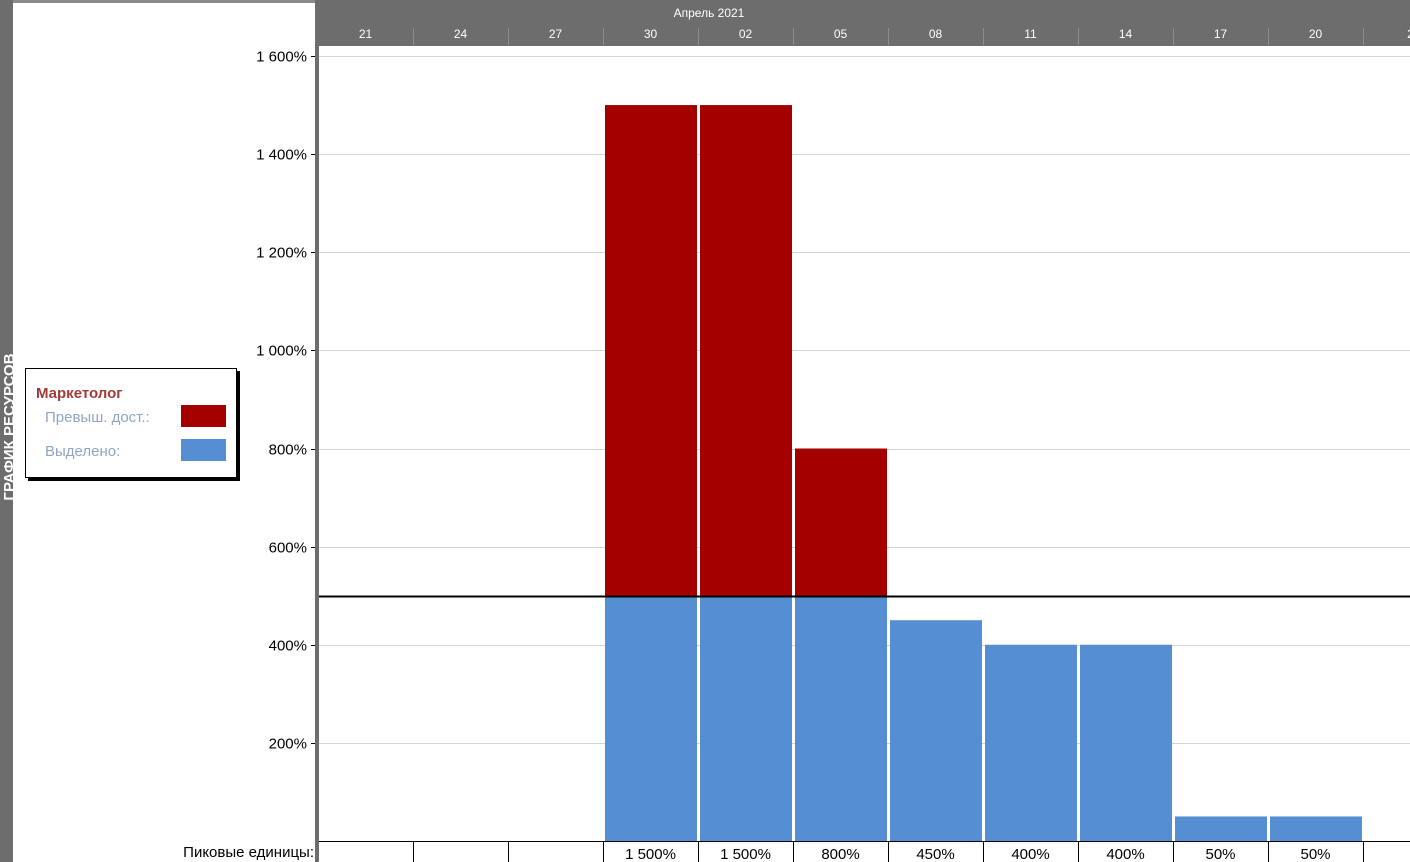  I want to click on y-tick-label: 1 200%, so click(281, 253).